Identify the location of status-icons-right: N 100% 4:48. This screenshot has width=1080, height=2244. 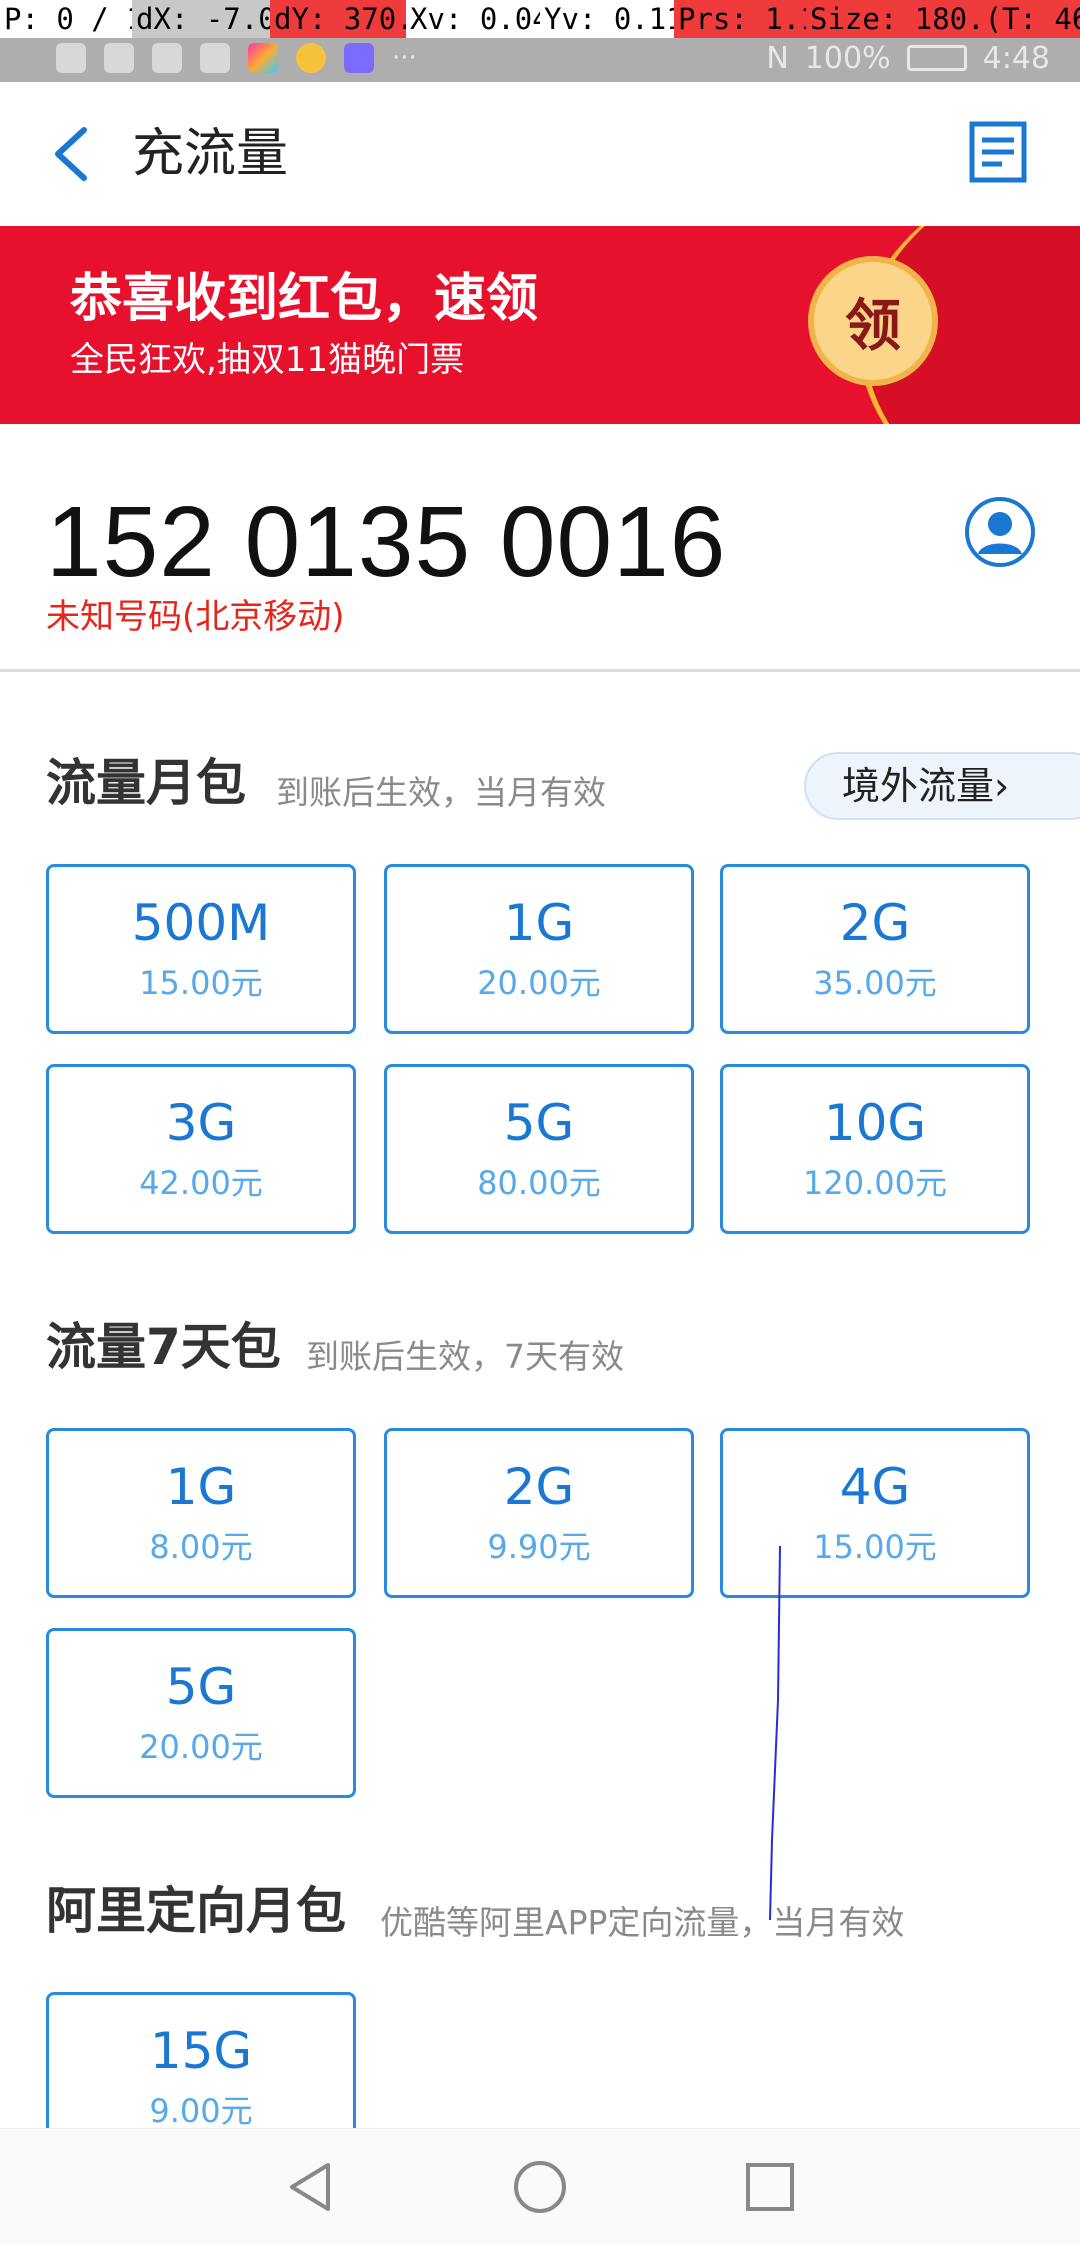
(908, 58).